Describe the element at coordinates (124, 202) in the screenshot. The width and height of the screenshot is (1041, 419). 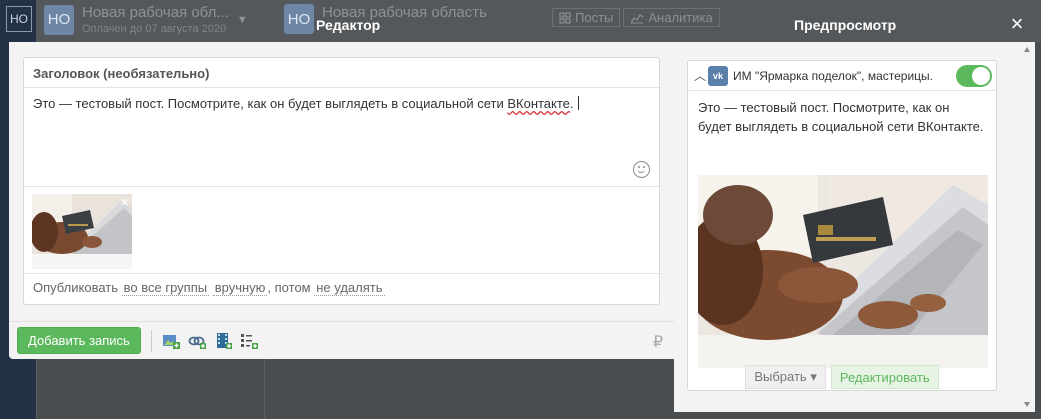
I see `remove-attachment-icon: ×` at that location.